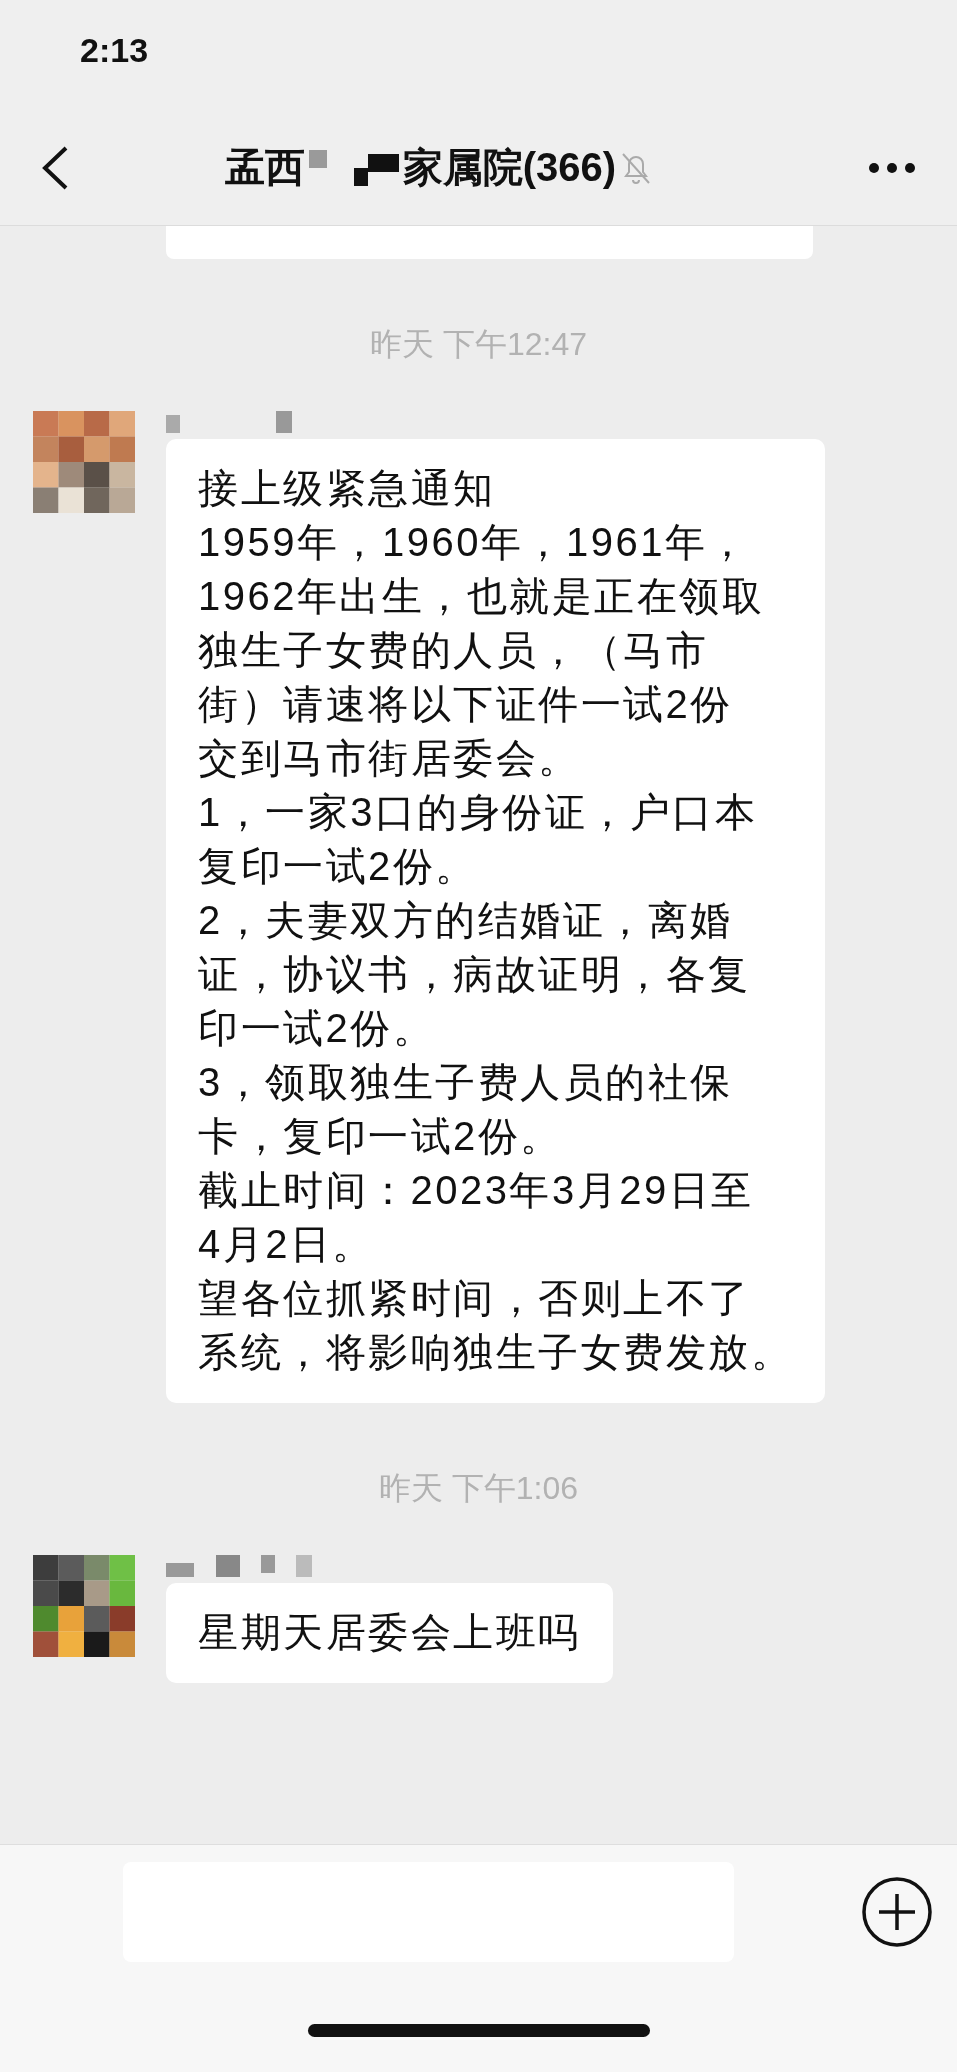 Image resolution: width=957 pixels, height=2072 pixels. Describe the element at coordinates (264, 167) in the screenshot. I see `chat-title: 孟西` at that location.